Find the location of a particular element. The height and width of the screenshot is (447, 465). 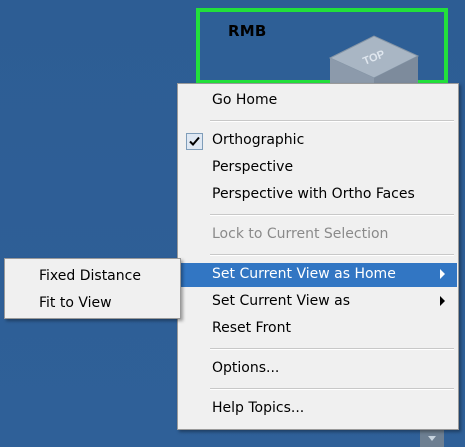

menu-item-label: Set Current View as is located at coordinates (281, 301).